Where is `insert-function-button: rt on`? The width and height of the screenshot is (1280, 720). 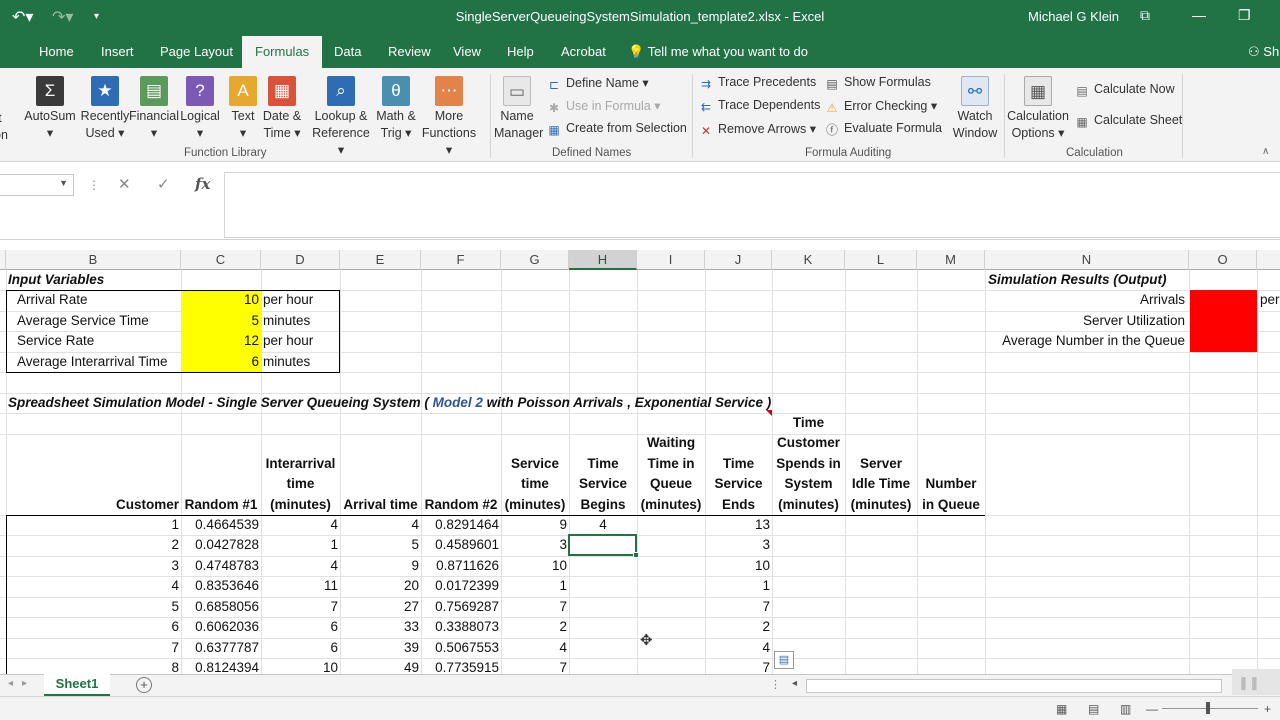 insert-function-button: rt on is located at coordinates (7, 127).